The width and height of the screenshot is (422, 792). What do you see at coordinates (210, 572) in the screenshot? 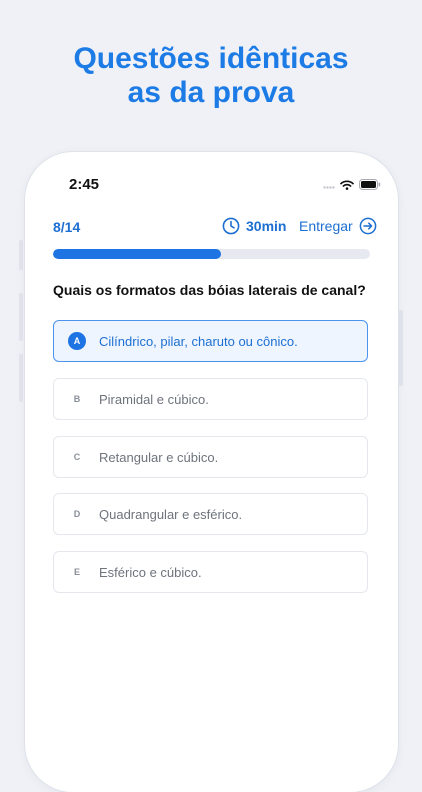
I see `answer-option-e: E Esférico e cúbico.` at bounding box center [210, 572].